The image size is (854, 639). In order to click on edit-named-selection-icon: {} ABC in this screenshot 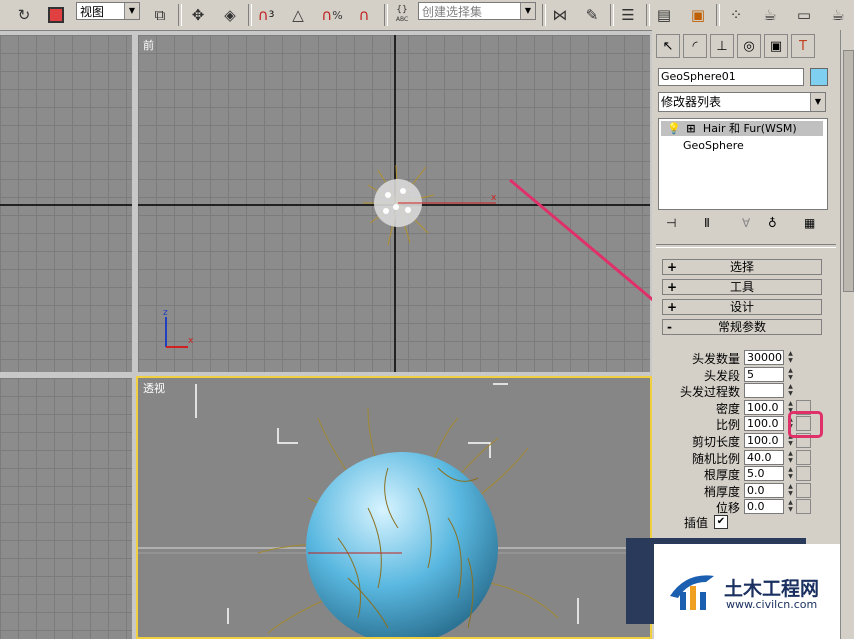, I will do `click(402, 15)`.